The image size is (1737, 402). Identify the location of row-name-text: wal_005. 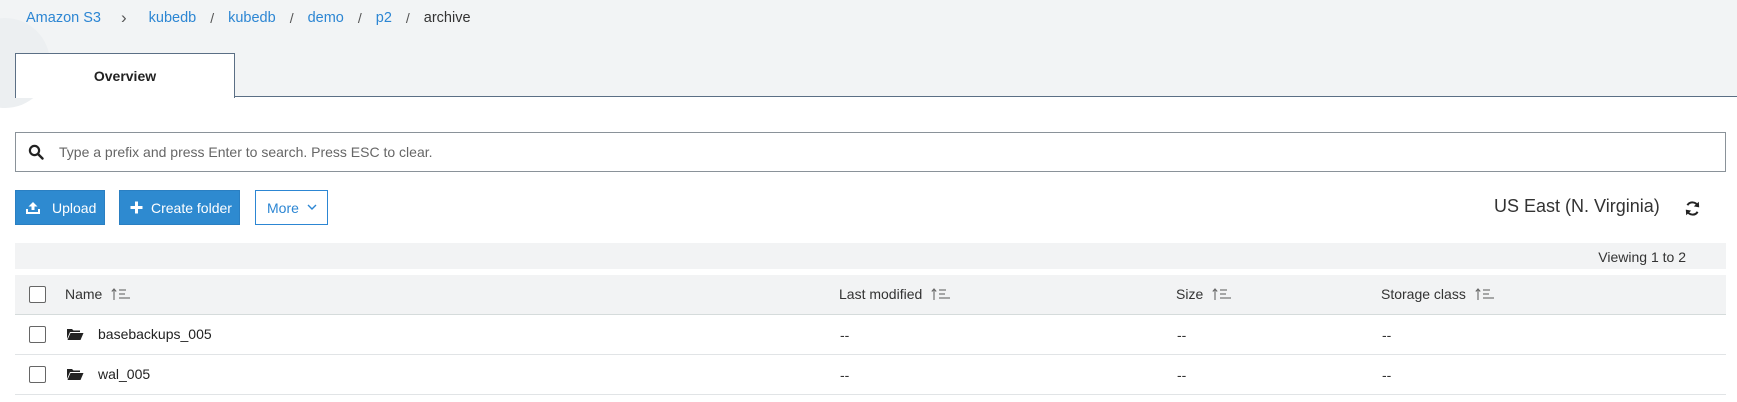
(124, 374).